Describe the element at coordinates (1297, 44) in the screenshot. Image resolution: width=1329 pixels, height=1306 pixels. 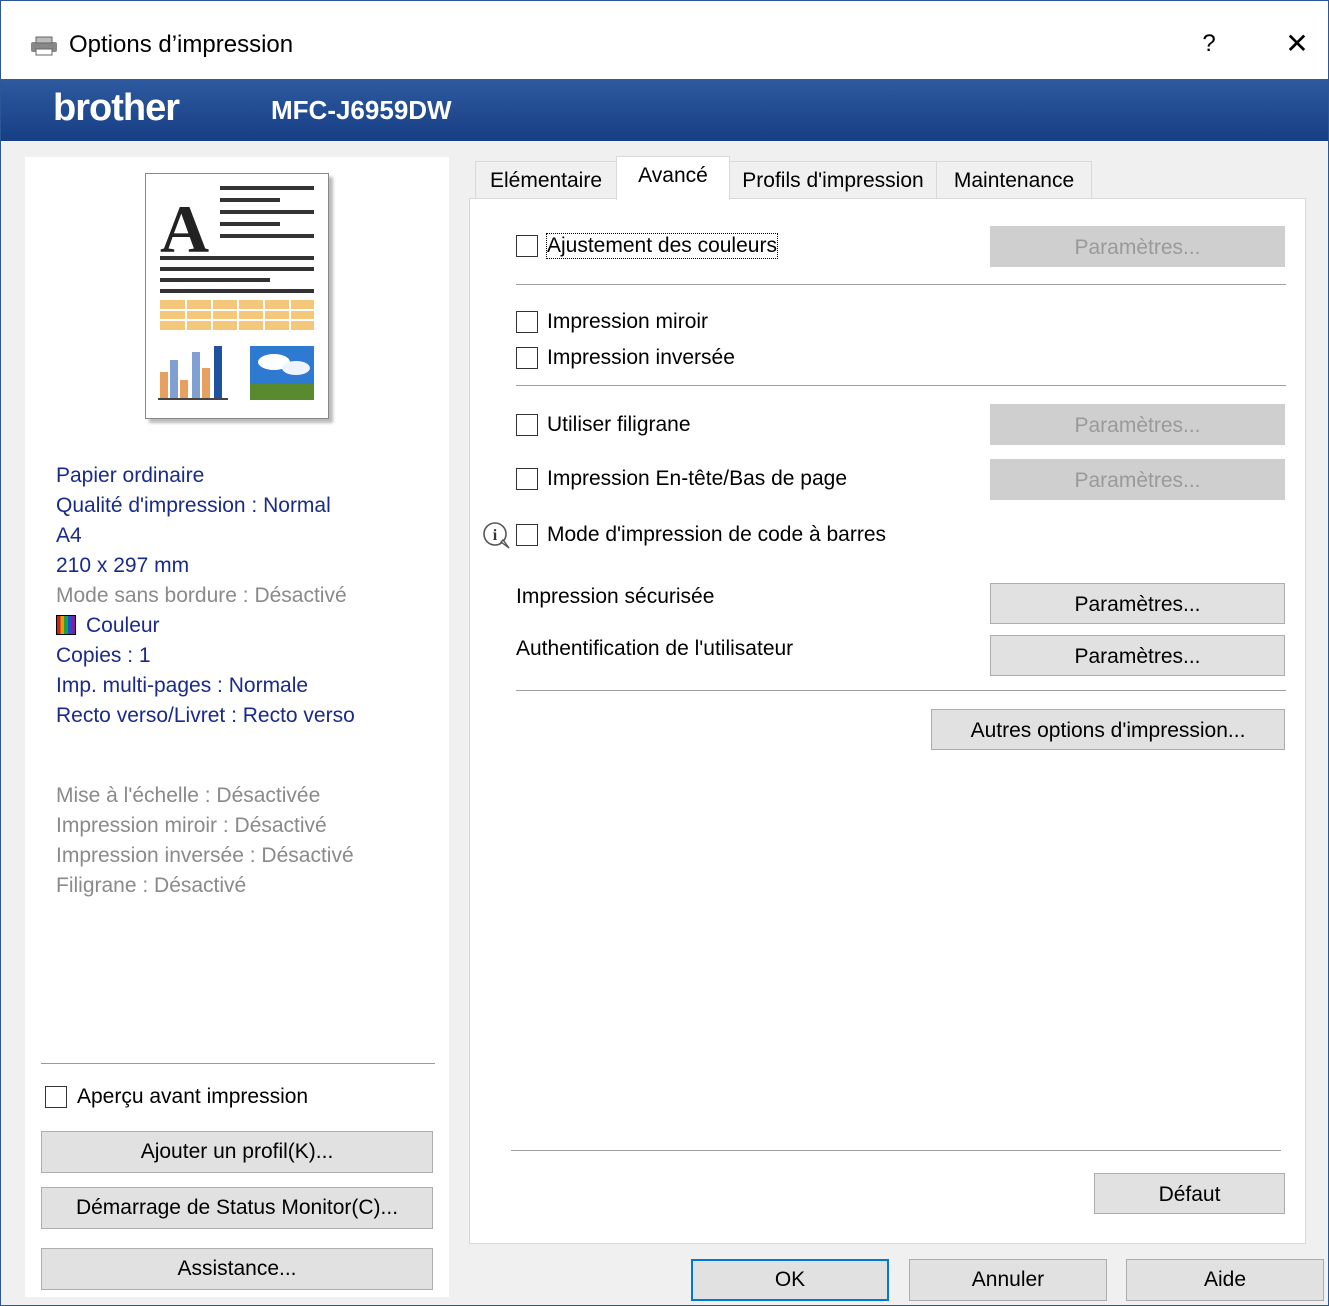
I see `close-icon: ✕` at that location.